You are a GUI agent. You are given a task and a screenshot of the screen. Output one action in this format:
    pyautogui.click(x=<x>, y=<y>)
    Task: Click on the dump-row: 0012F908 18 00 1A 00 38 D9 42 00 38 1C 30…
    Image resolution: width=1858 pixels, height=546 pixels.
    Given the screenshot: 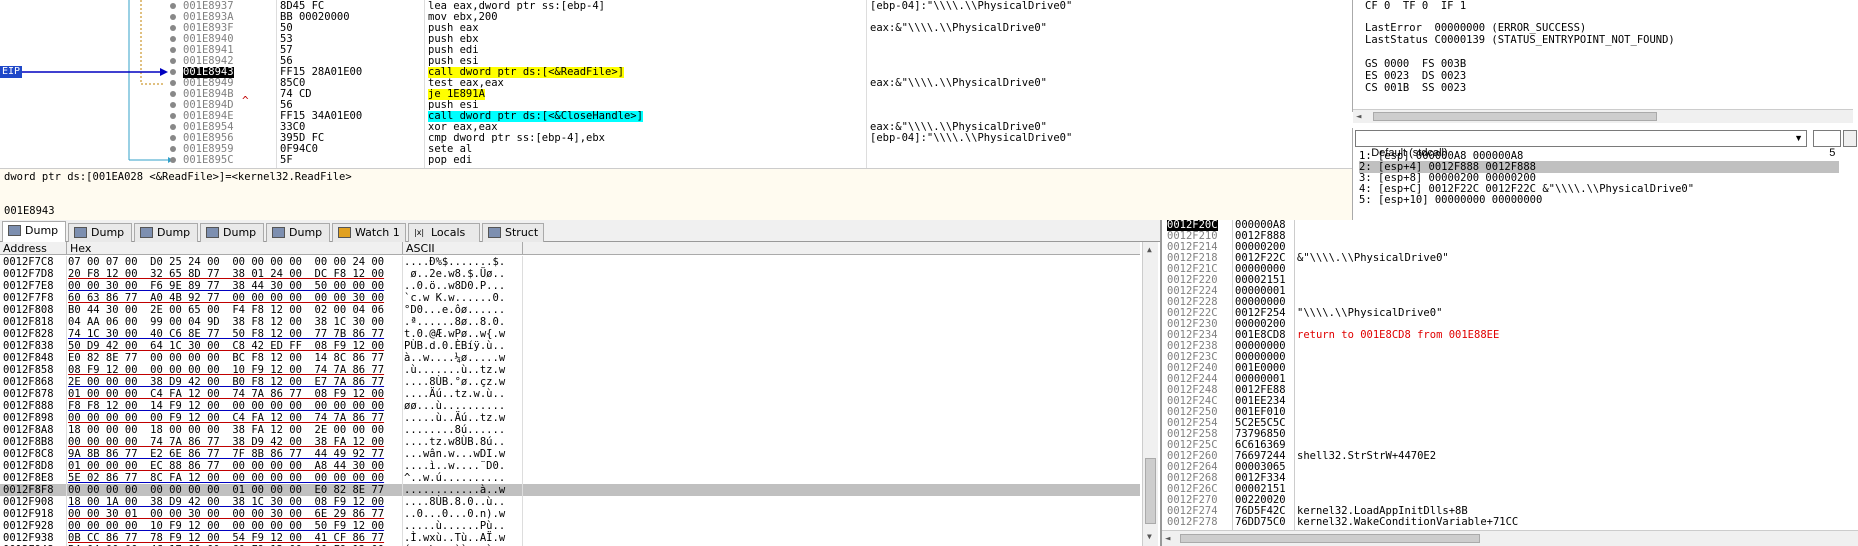 What is the action you would take?
    pyautogui.click(x=570, y=502)
    